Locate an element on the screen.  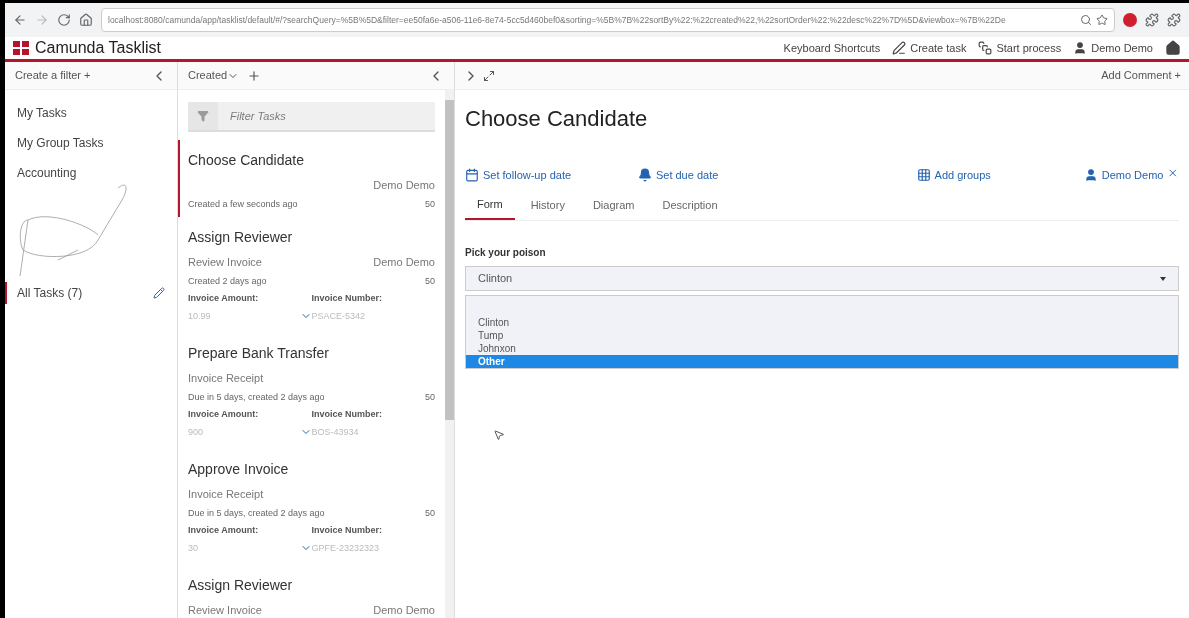
task-card: Prepare Bank Transfer Invoice Receipt Due in 5 days, created 2 days ago 50 Invoice Amount: 900 Invoice Number: BOS-43934 is located at coordinates (311, 391).